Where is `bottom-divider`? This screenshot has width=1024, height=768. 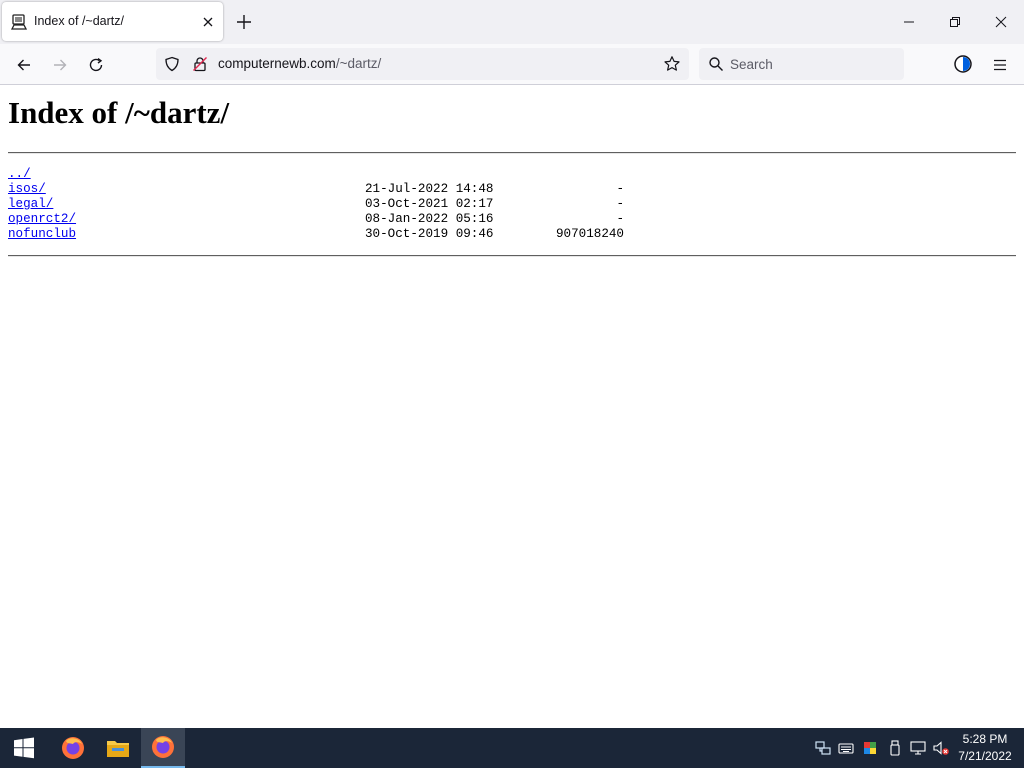
bottom-divider is located at coordinates (512, 256).